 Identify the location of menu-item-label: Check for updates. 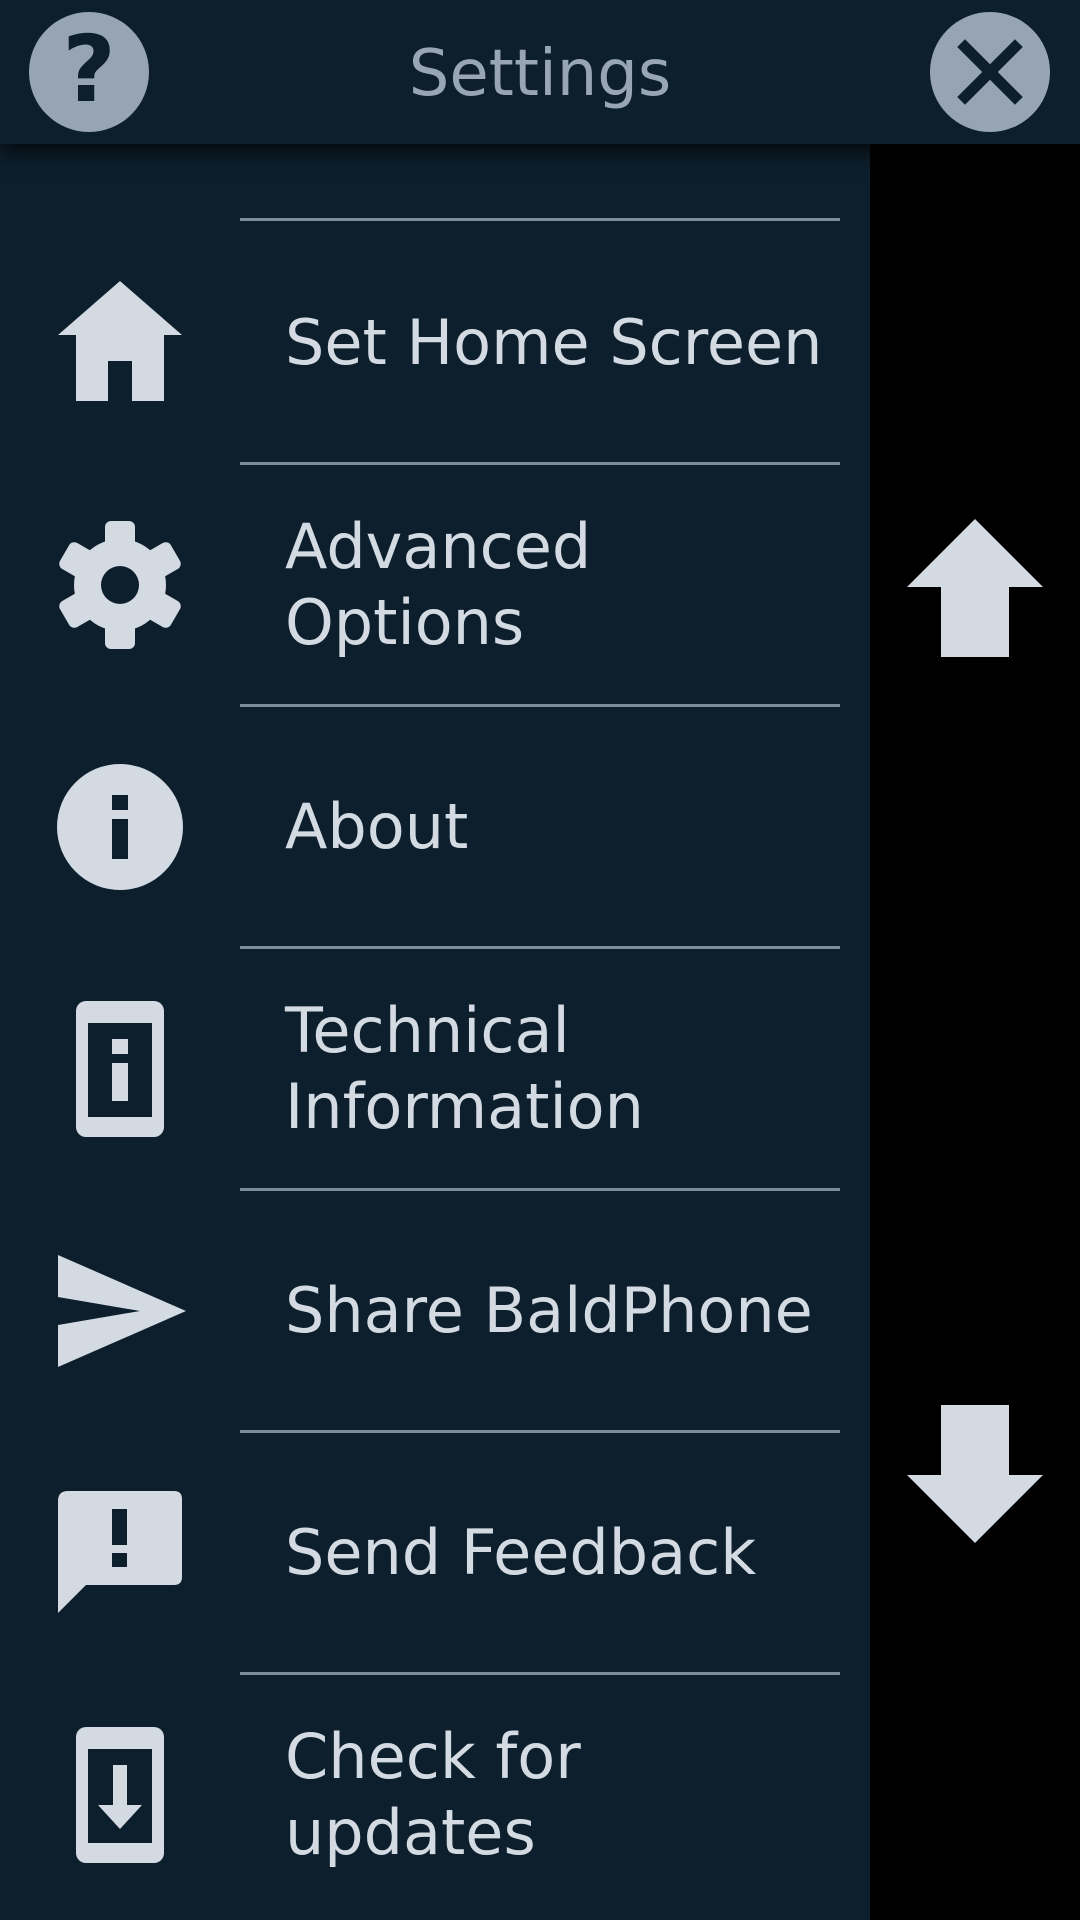
(433, 1794).